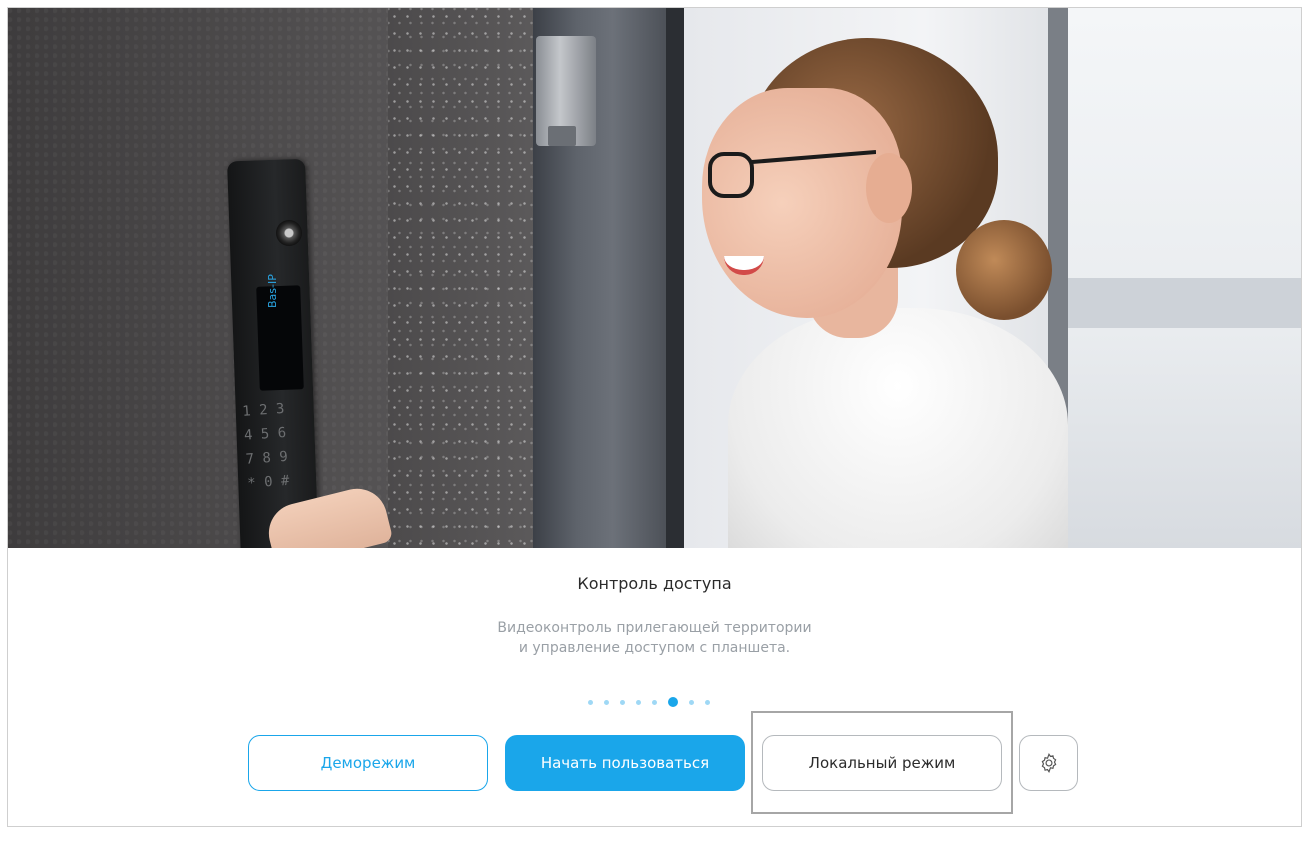 This screenshot has width=1308, height=851. Describe the element at coordinates (675, 278) in the screenshot. I see `door-edge` at that location.